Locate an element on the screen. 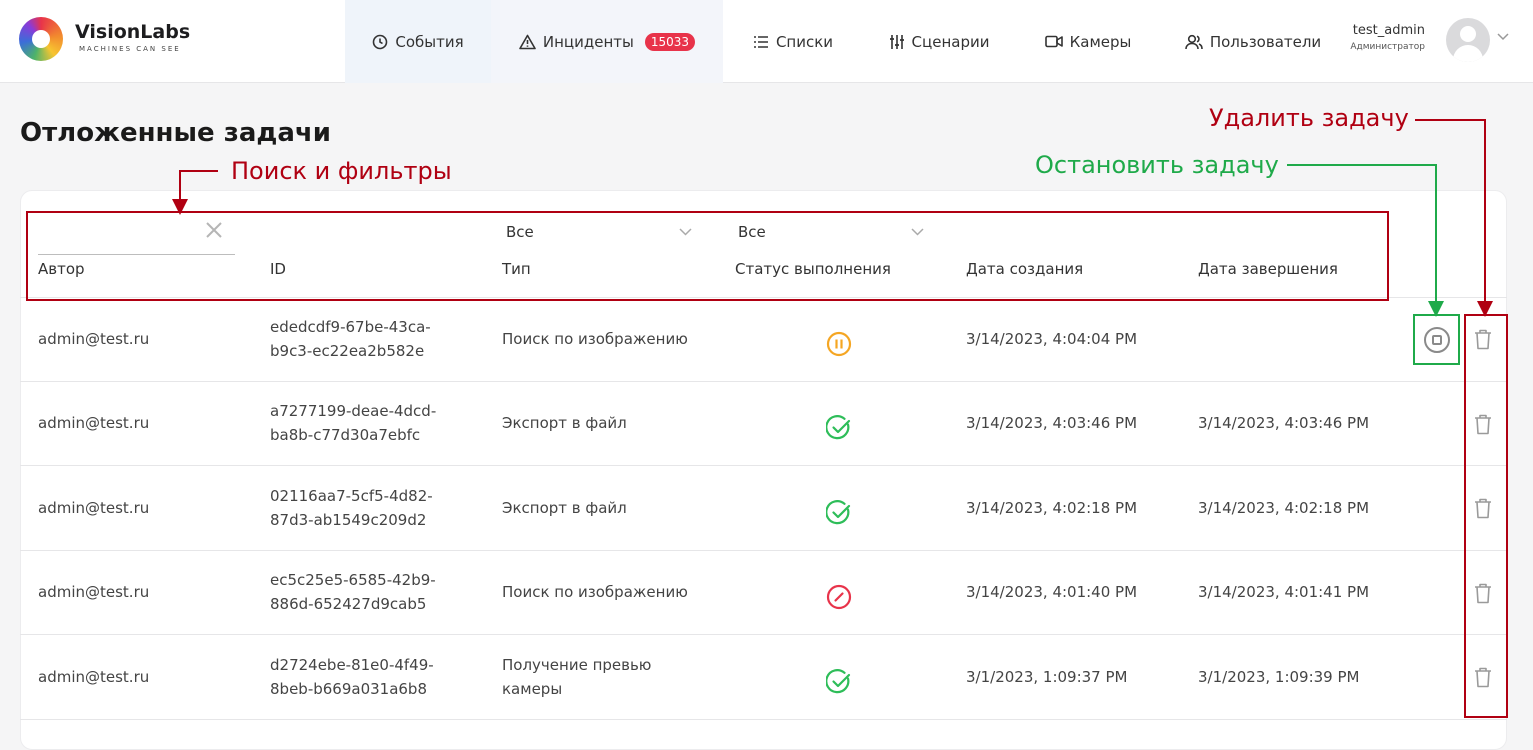 The height and width of the screenshot is (750, 1533). warning-triangle-icon is located at coordinates (527, 41).